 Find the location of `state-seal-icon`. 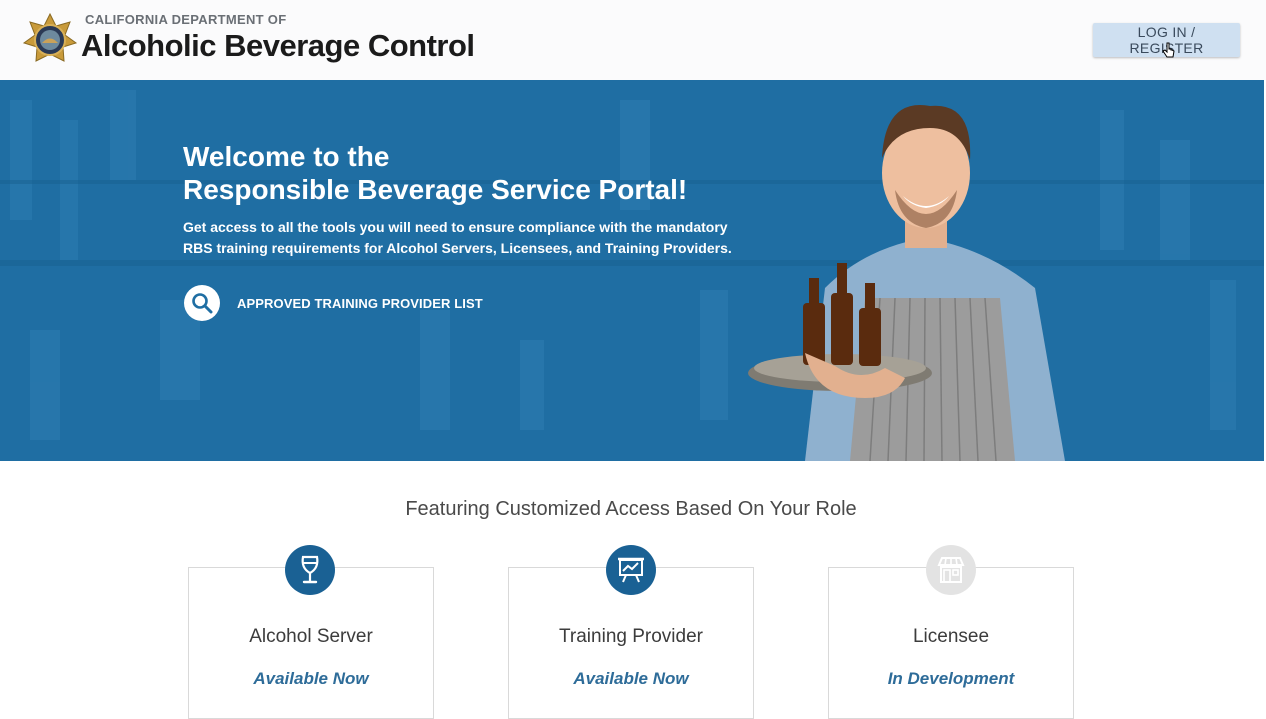

state-seal-icon is located at coordinates (50, 40).